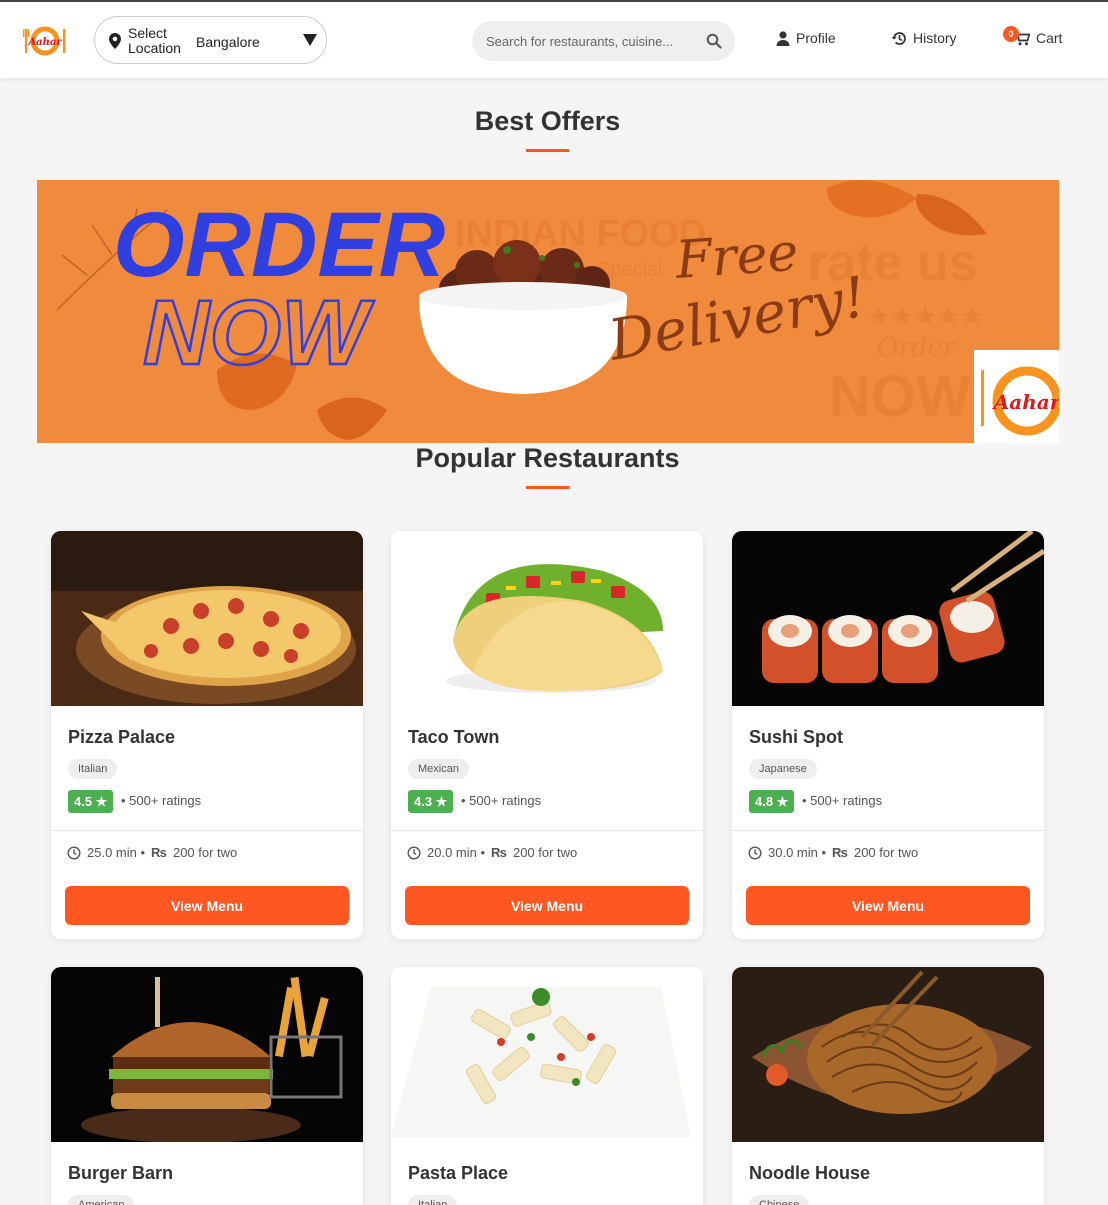 The height and width of the screenshot is (1205, 1108). I want to click on rating-badge: 4.5 ★, so click(91, 801).